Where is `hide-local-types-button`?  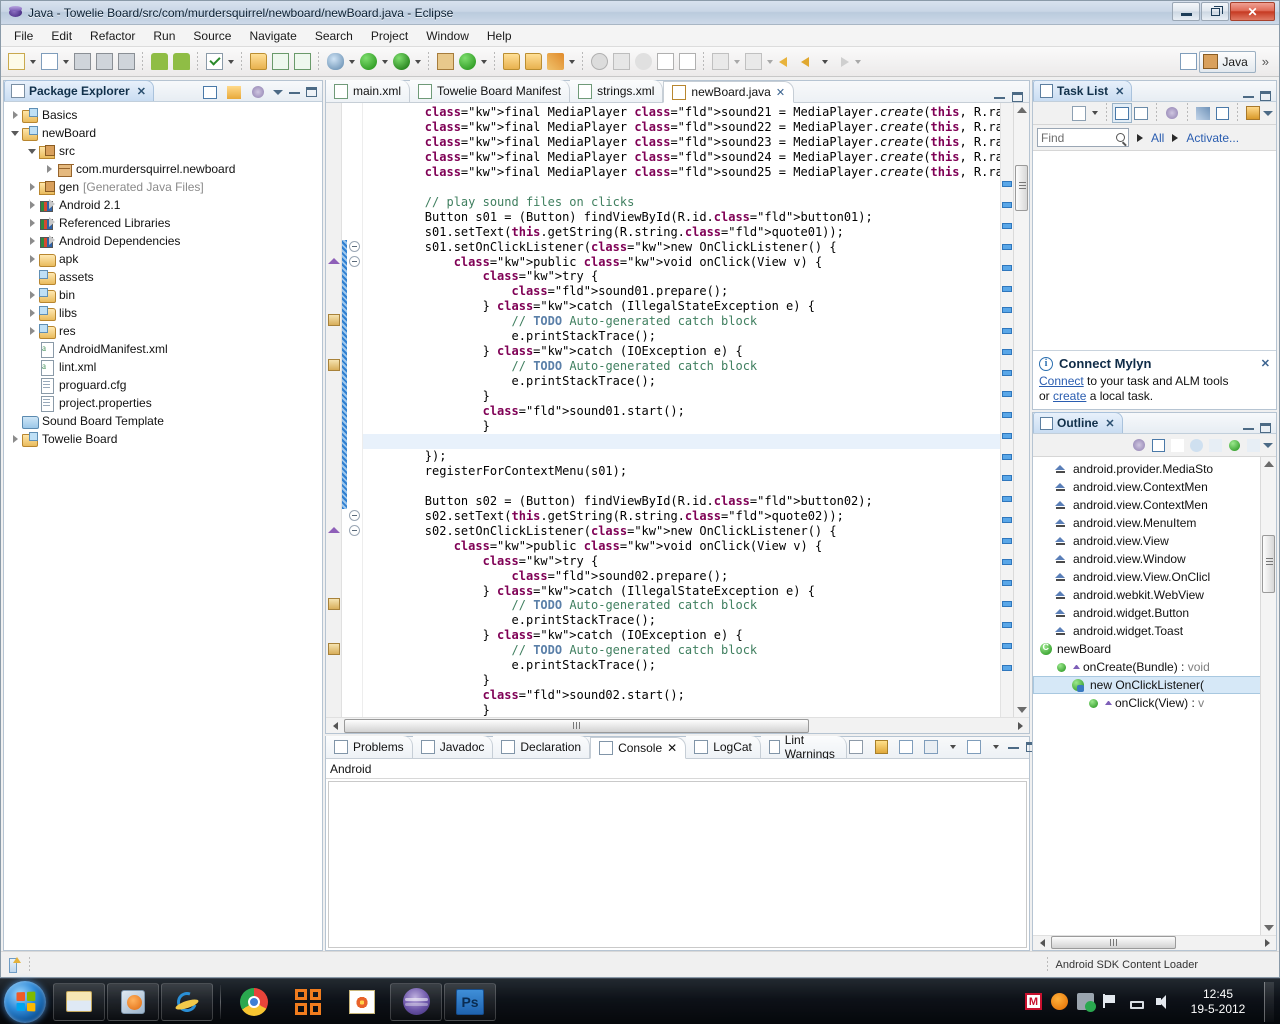
hide-local-types-button is located at coordinates (1253, 445).